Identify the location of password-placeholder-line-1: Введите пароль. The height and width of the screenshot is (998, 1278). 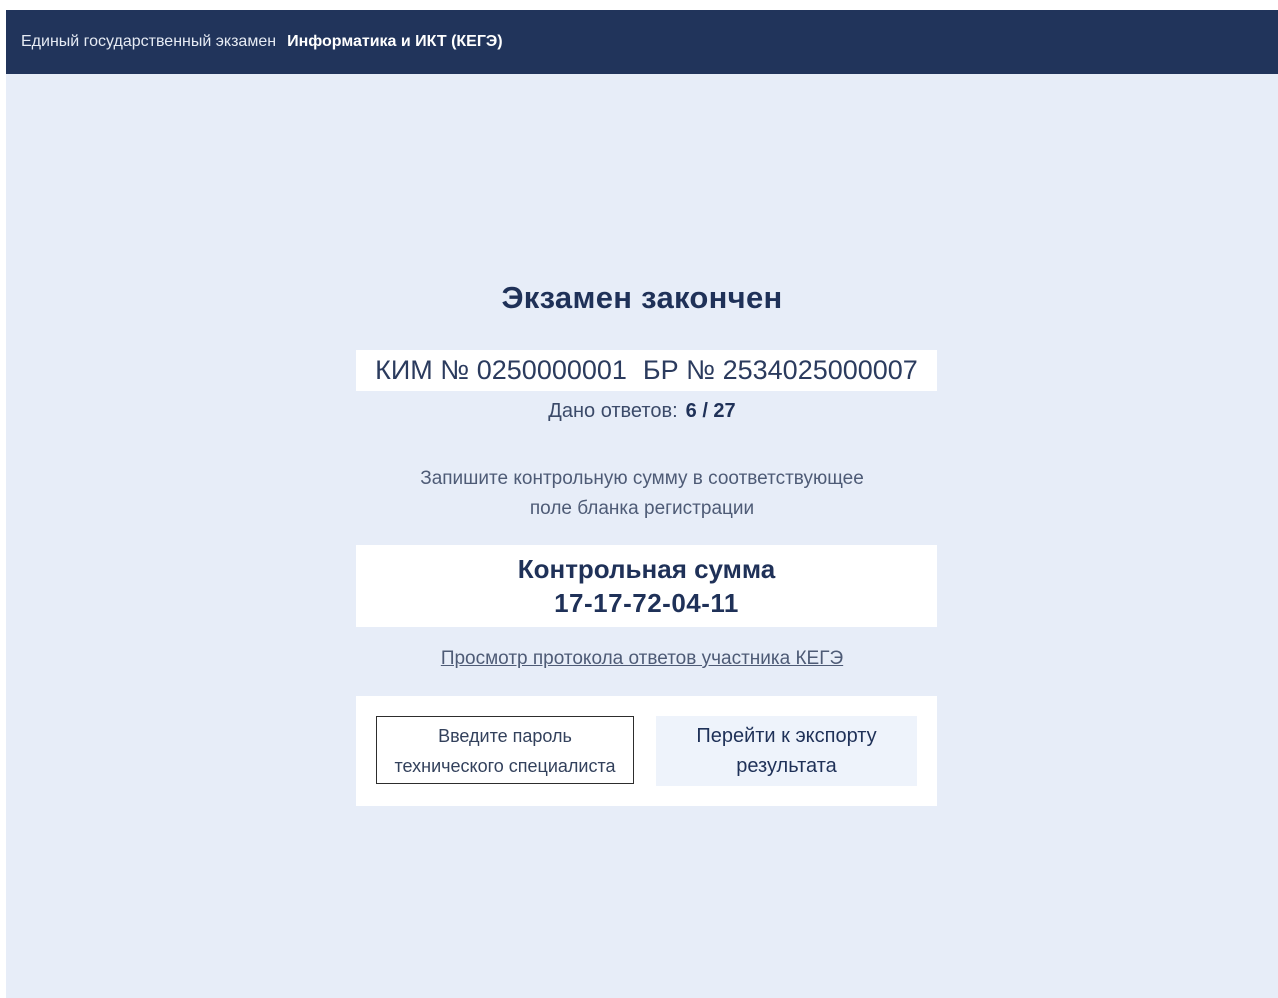
(505, 736).